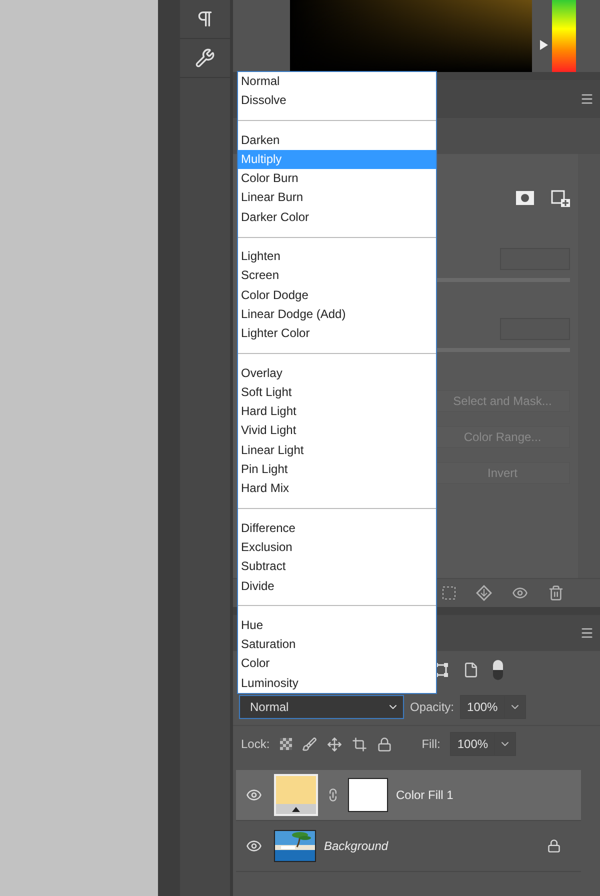 The image size is (600, 896). I want to click on menu-item: Soft Light, so click(337, 392).